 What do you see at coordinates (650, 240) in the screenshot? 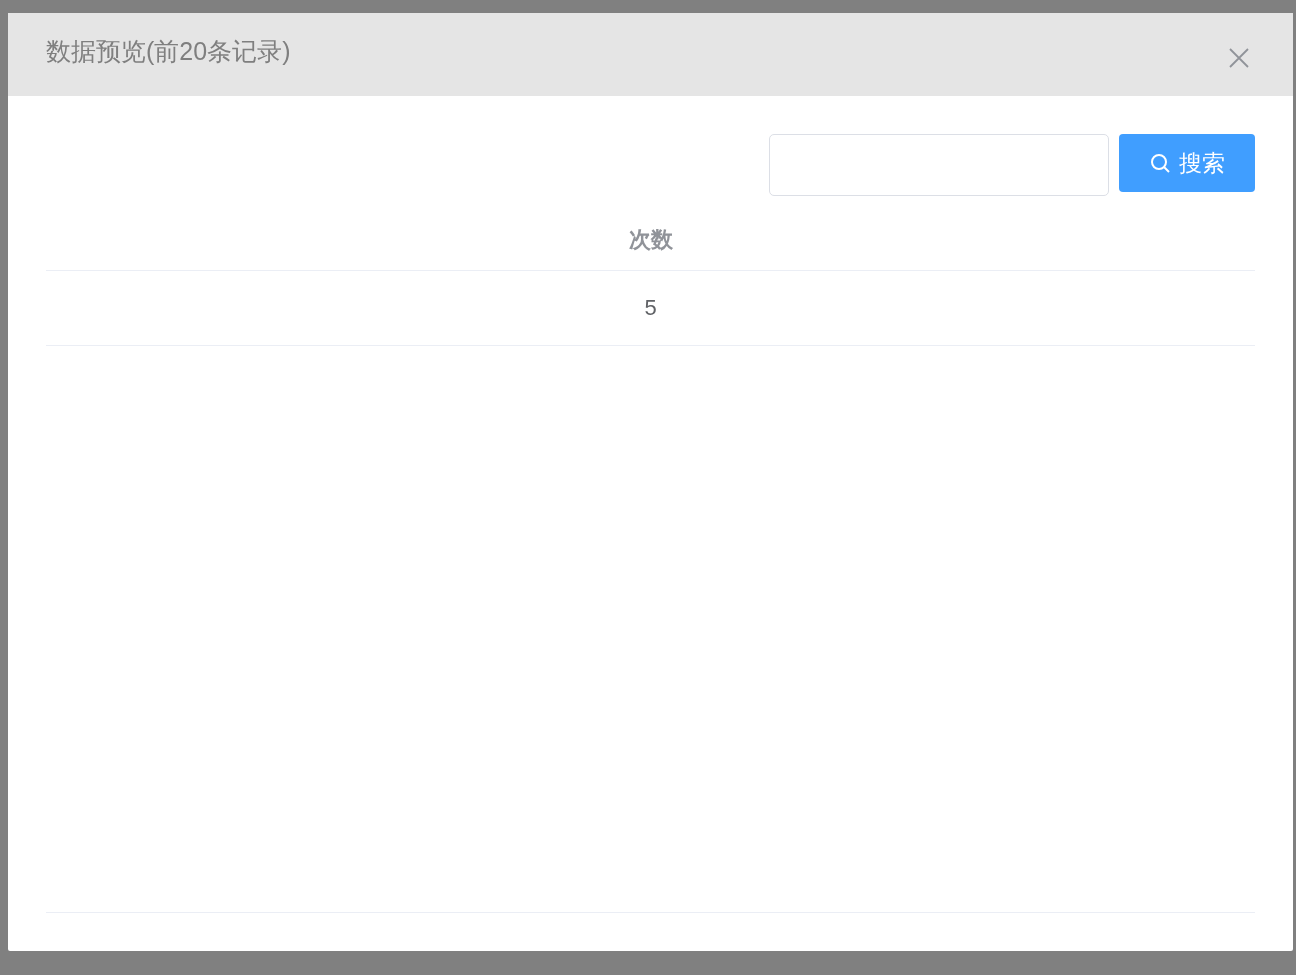
I see `column-header: 次数` at bounding box center [650, 240].